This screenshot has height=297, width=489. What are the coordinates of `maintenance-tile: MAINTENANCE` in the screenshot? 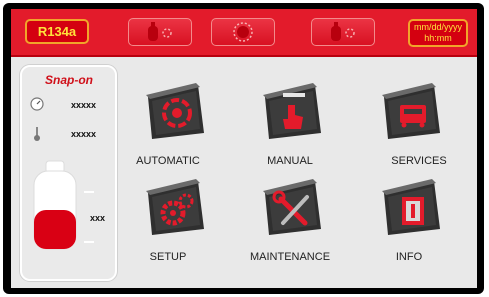 It's located at (290, 219).